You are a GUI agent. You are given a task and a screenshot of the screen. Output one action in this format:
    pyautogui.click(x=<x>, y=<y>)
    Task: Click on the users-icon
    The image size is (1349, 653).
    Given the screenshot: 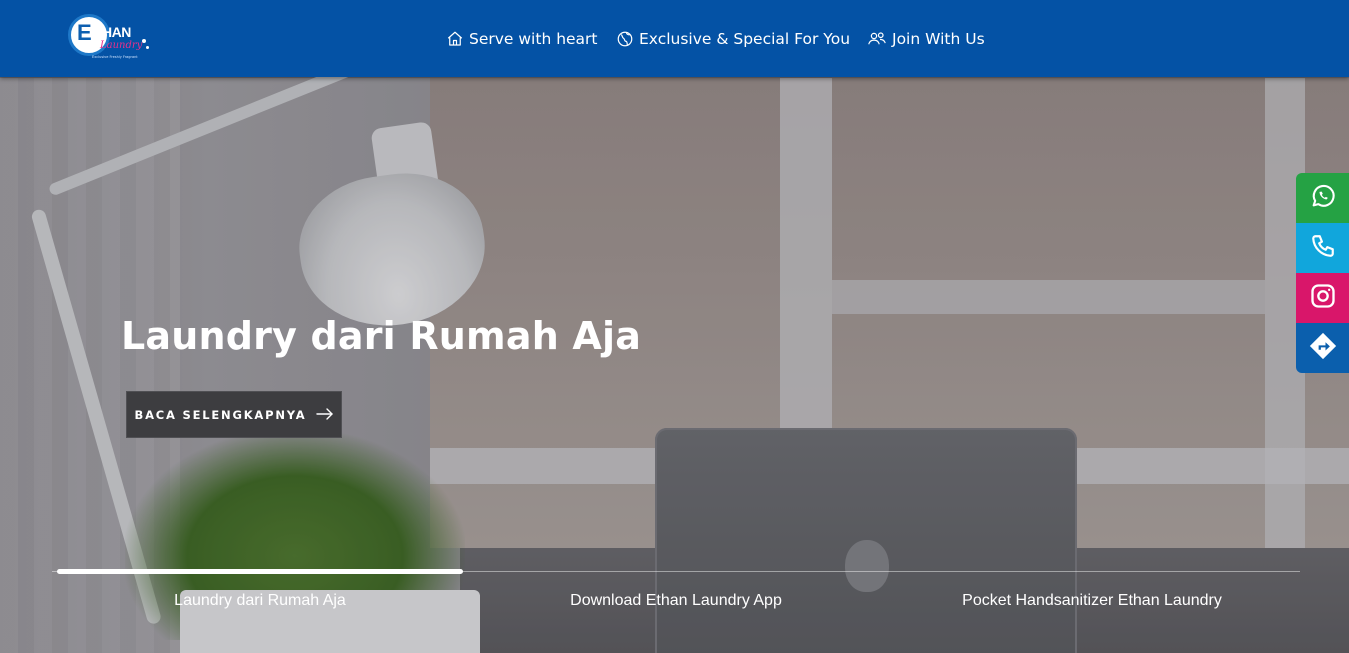 What is the action you would take?
    pyautogui.click(x=877, y=39)
    